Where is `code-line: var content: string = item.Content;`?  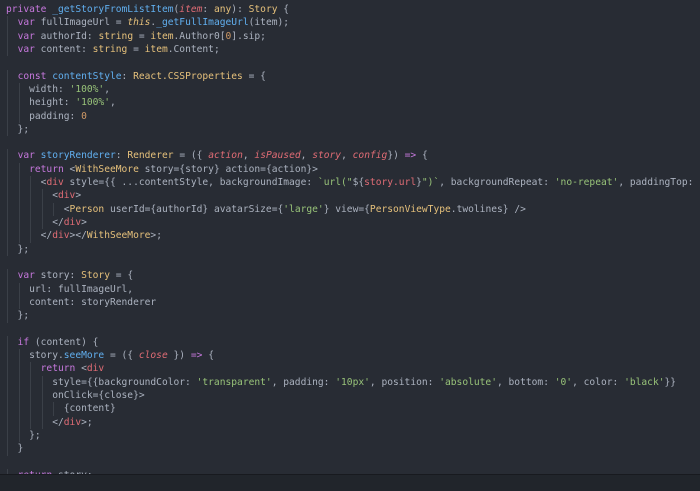
code-line: var content: string = item.Content; is located at coordinates (353, 49).